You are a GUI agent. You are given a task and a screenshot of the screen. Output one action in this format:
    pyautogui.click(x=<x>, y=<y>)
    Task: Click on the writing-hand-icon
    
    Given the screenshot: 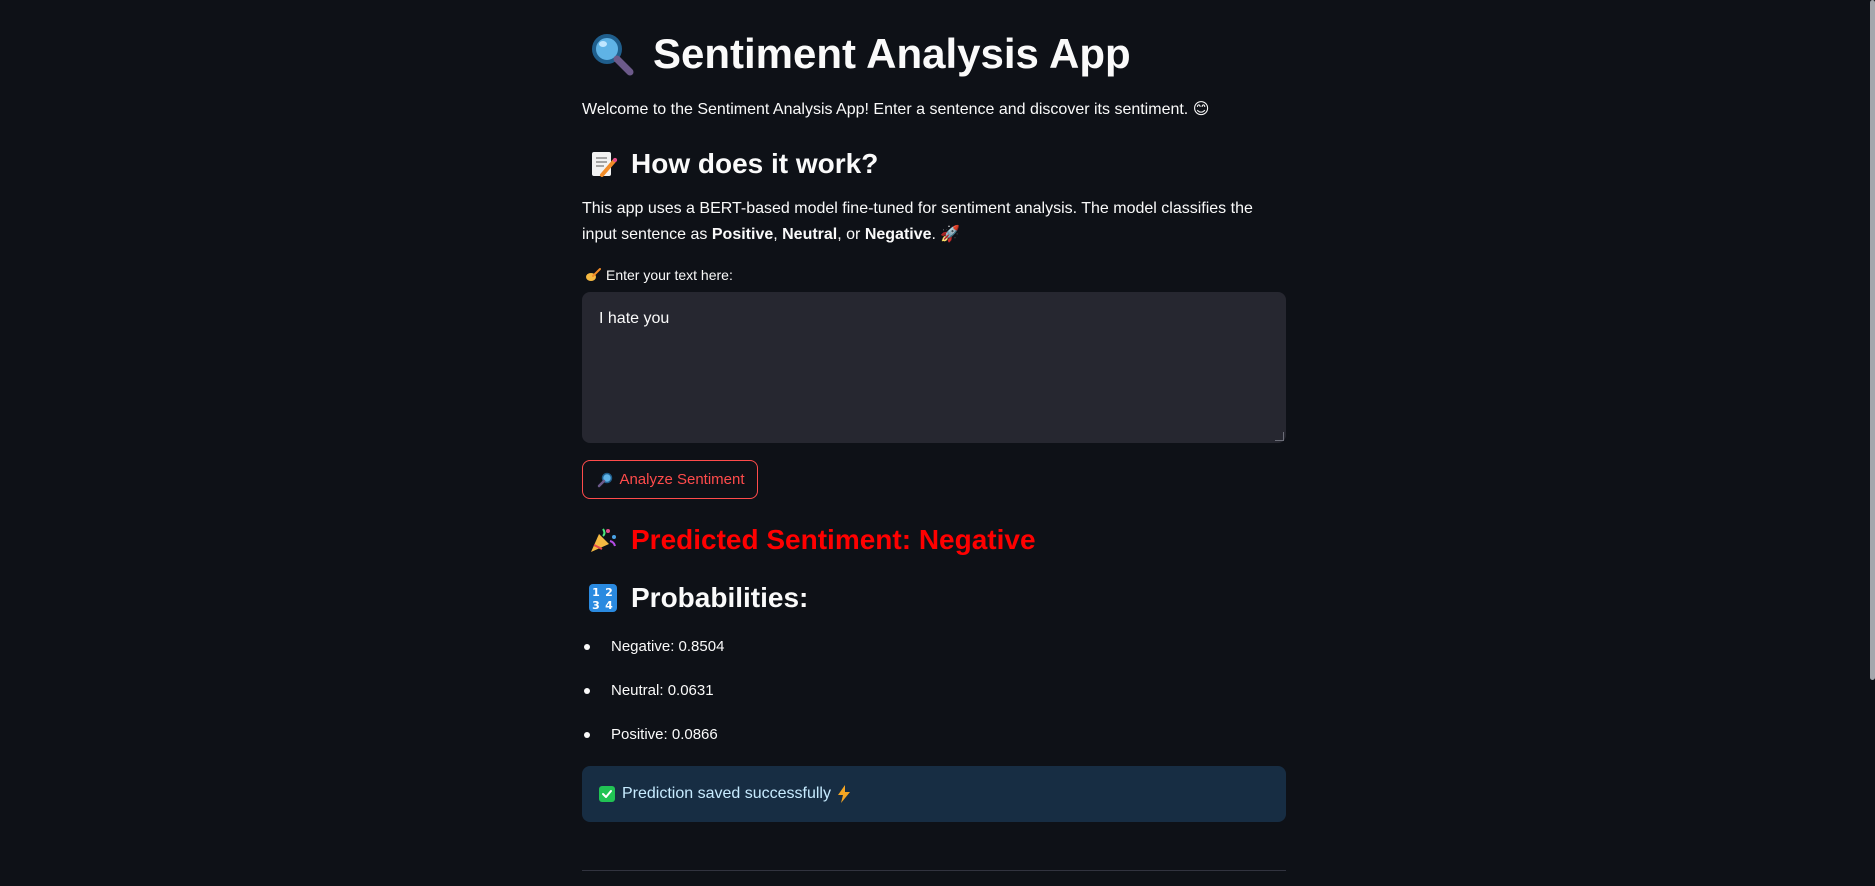 What is the action you would take?
    pyautogui.click(x=593, y=275)
    